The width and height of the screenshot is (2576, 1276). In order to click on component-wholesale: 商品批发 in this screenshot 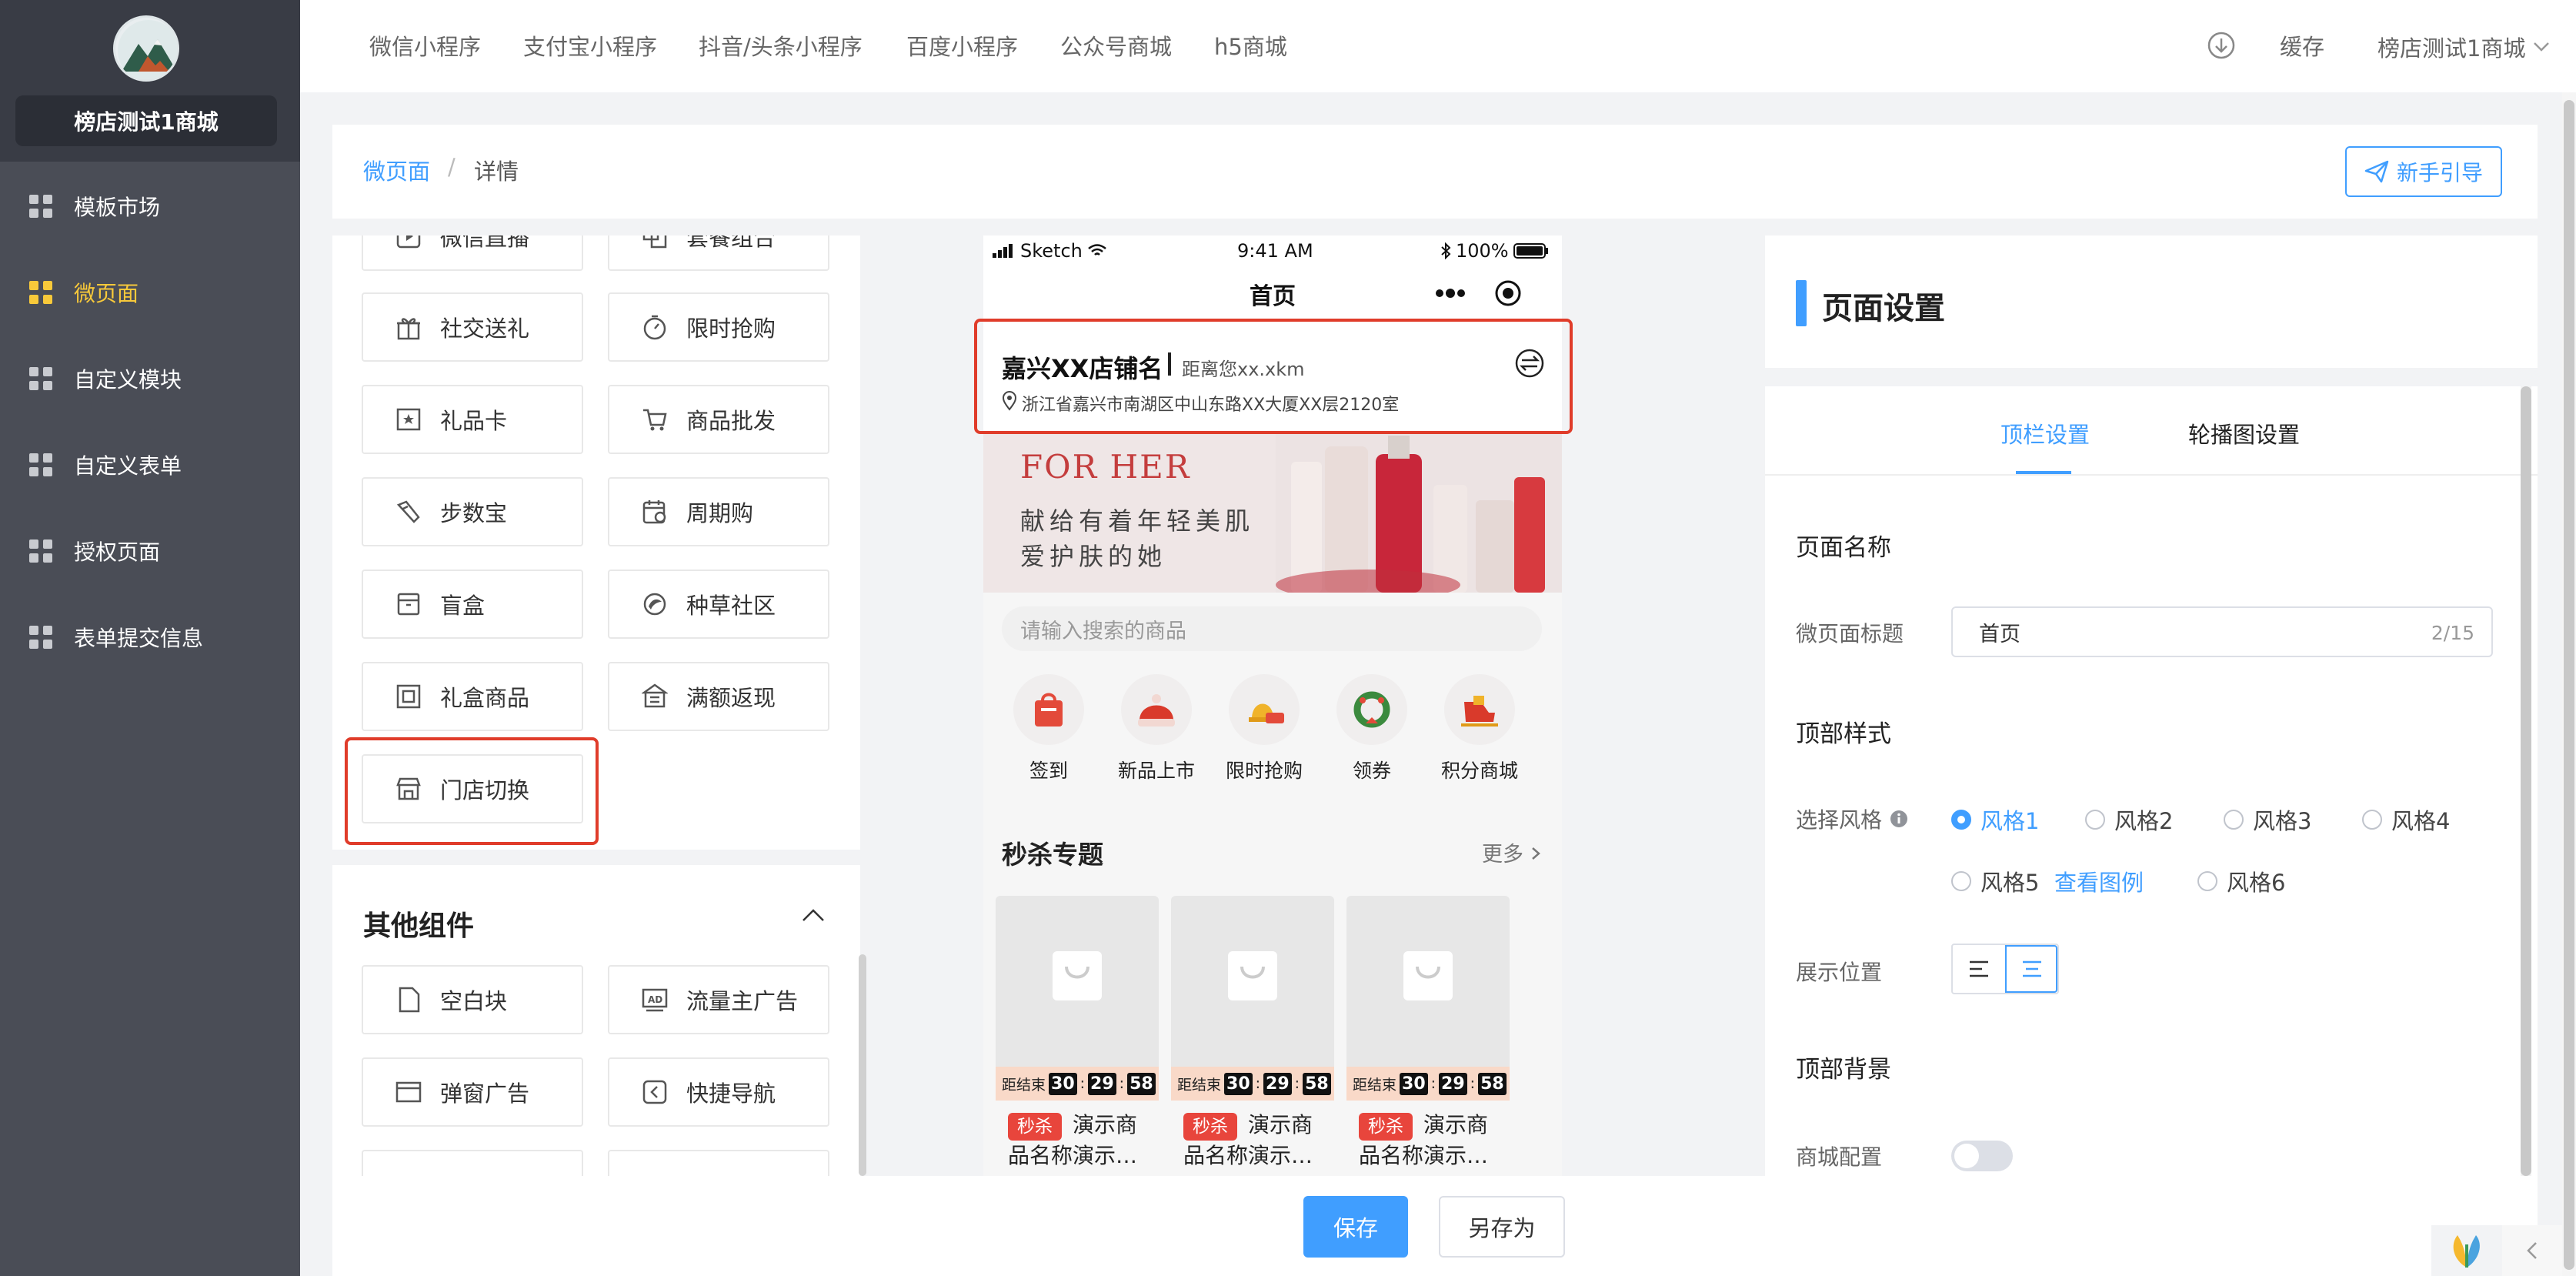, I will do `click(718, 419)`.